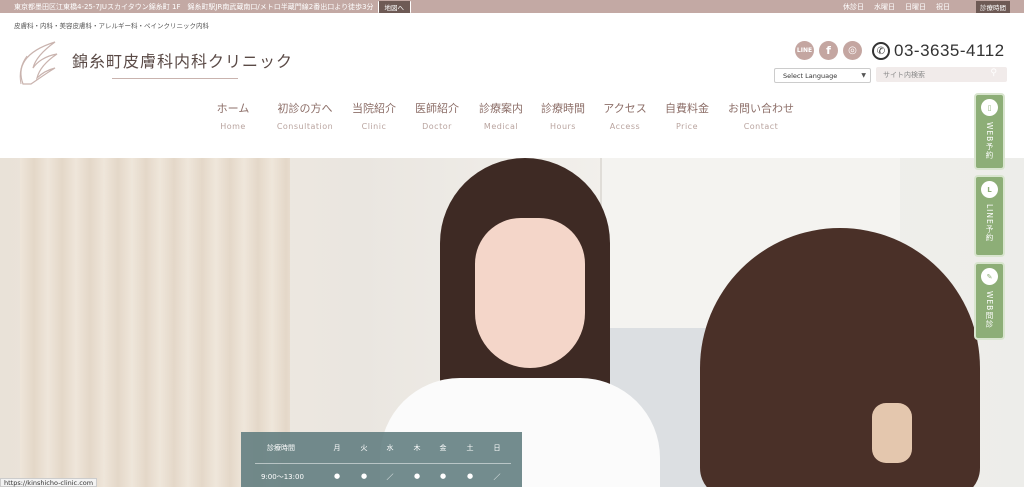 The image size is (1024, 487). Describe the element at coordinates (853, 6) in the screenshot. I see `closed-days-label: 休診日` at that location.